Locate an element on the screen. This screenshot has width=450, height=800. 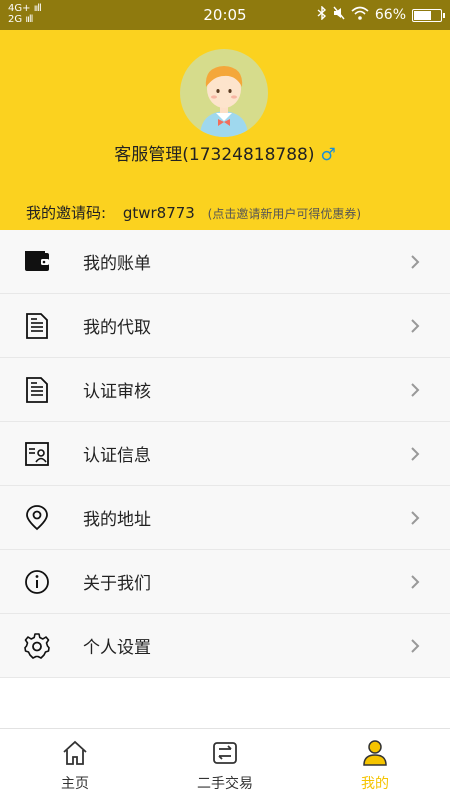
user-name-phone: 客服管理(17324818788) ♂ is located at coordinates (225, 152).